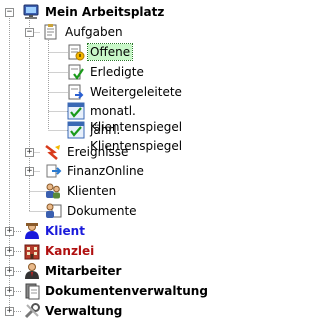 The width and height of the screenshot is (320, 327). Describe the element at coordinates (9, 311) in the screenshot. I see `verwaltung-expand-toggle: +` at that location.